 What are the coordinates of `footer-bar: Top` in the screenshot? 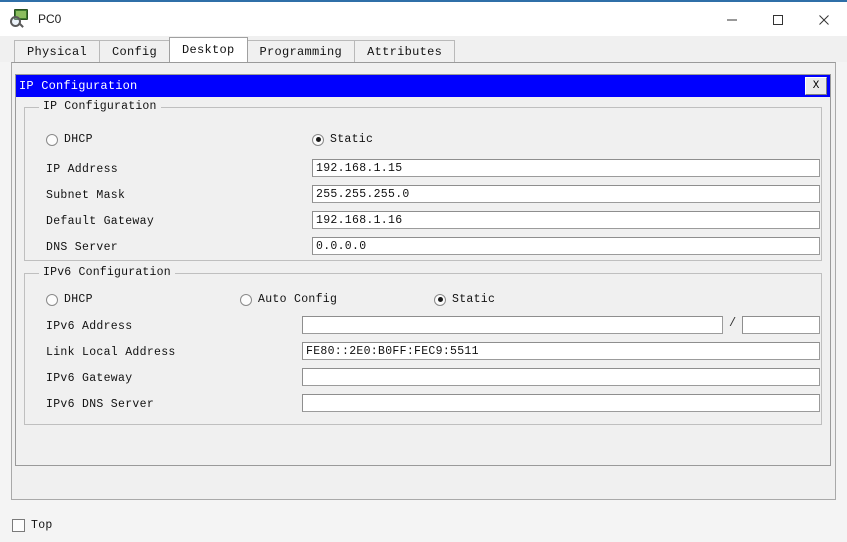 It's located at (423, 525).